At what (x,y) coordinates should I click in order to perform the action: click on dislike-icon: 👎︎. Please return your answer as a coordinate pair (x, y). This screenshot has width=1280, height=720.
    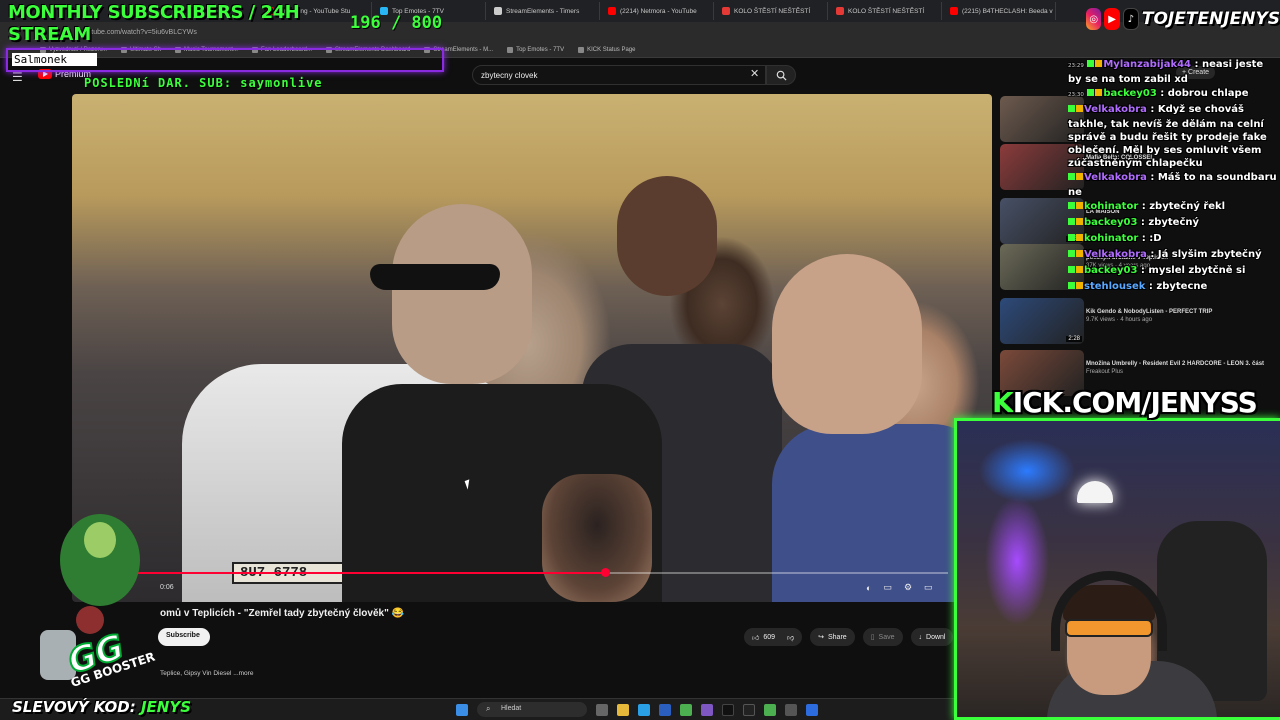
    Looking at the image, I should click on (790, 637).